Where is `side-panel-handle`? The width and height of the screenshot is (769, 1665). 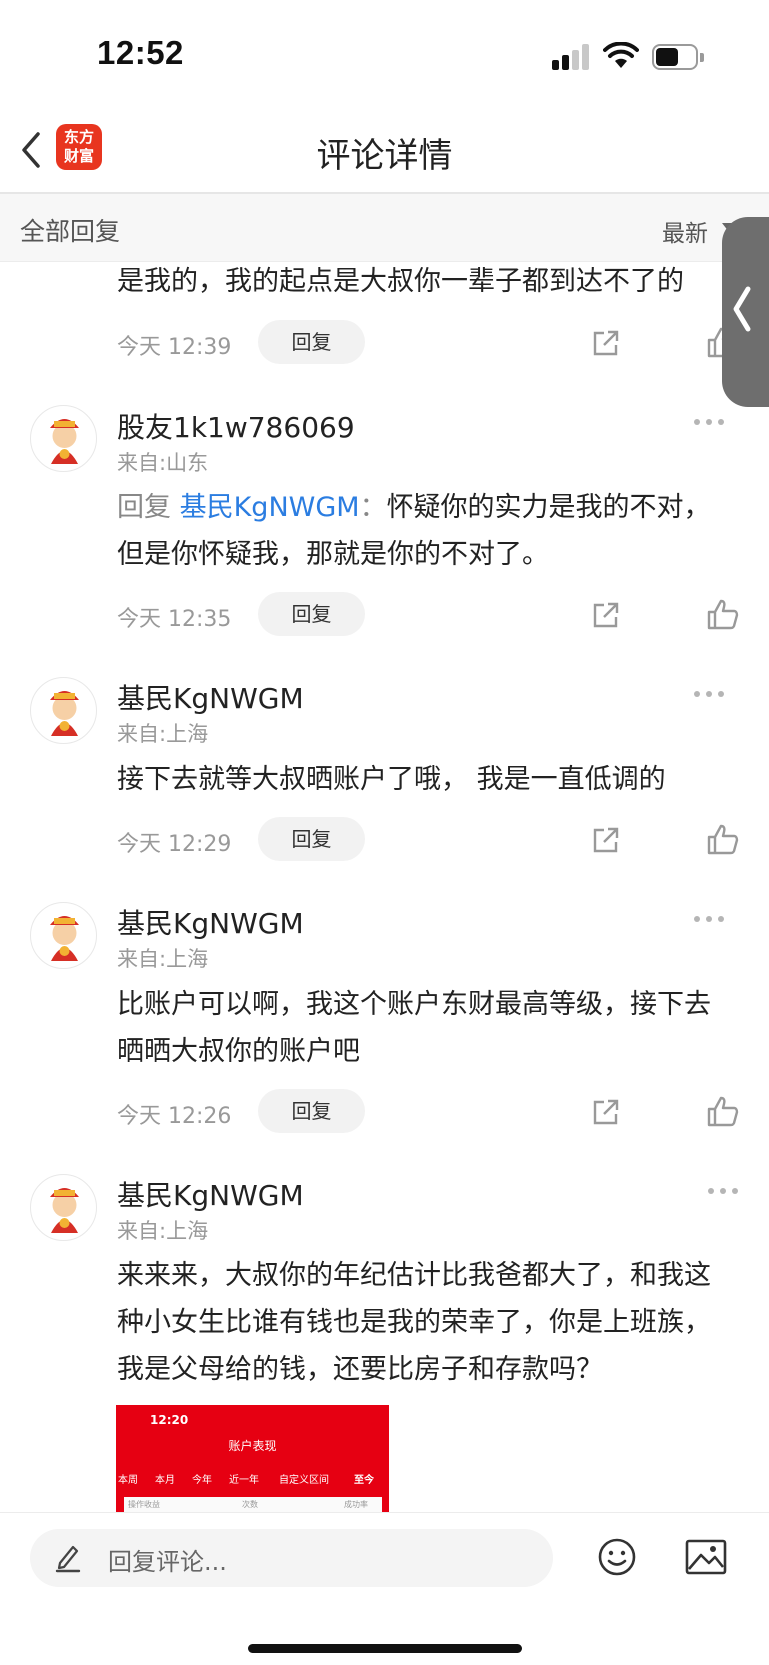 side-panel-handle is located at coordinates (745, 312).